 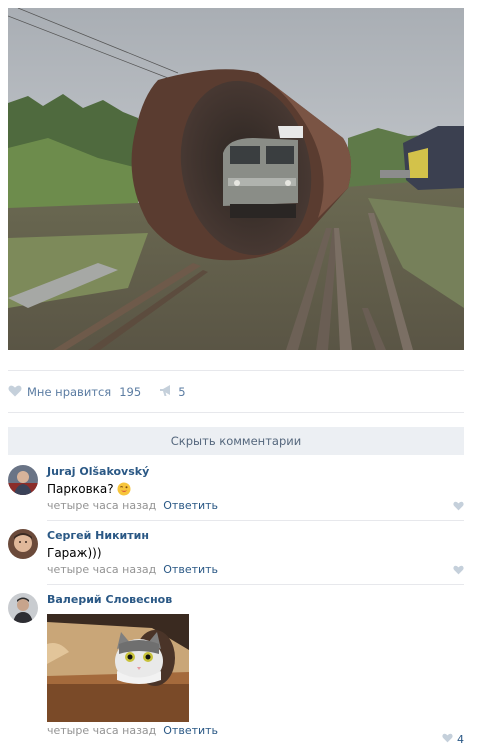 What do you see at coordinates (69, 392) in the screenshot?
I see `like-label: Мне нравится` at bounding box center [69, 392].